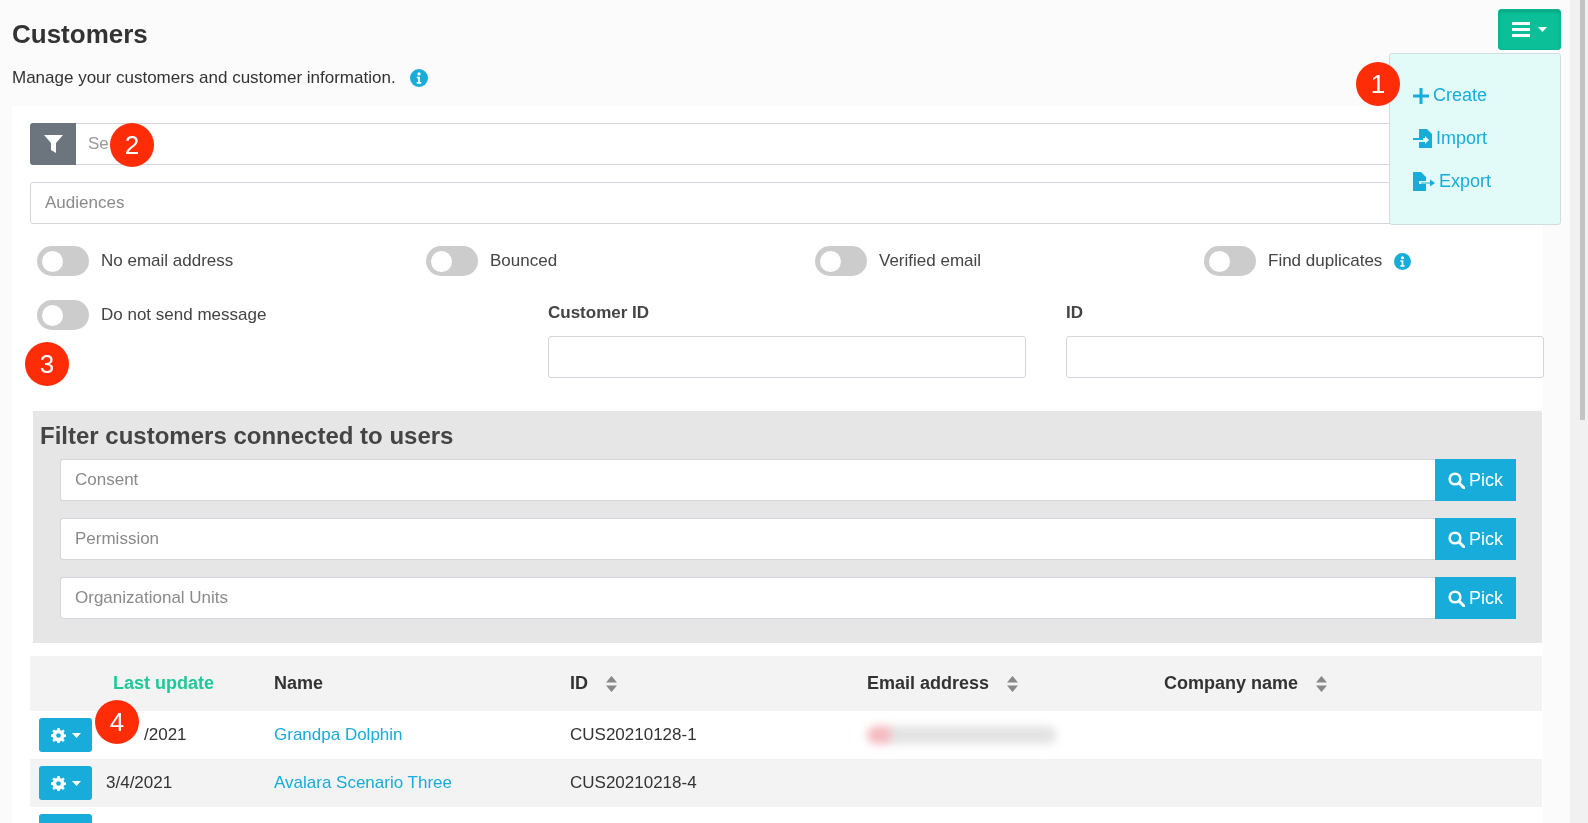 This screenshot has width=1588, height=823. I want to click on table-cell: /2021, so click(165, 735).